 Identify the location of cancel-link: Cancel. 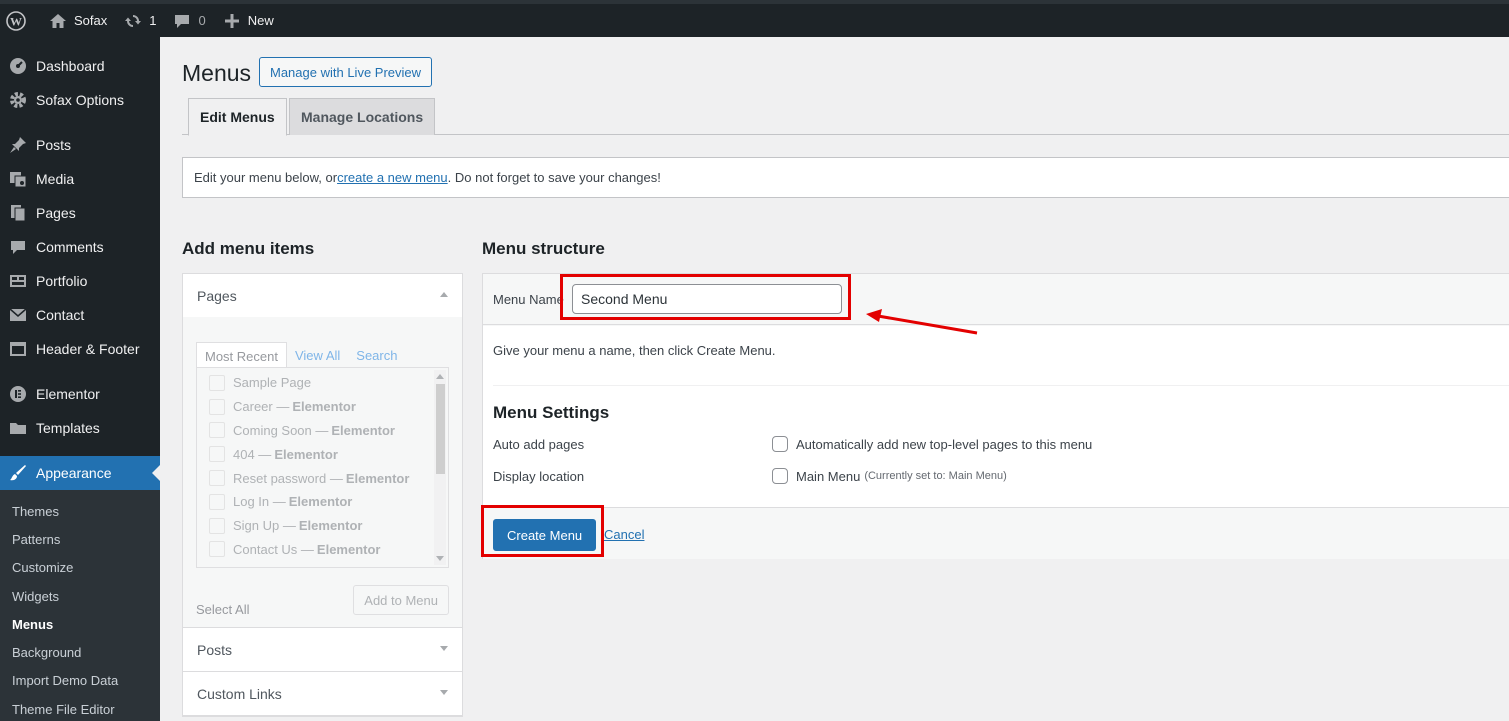
(624, 534).